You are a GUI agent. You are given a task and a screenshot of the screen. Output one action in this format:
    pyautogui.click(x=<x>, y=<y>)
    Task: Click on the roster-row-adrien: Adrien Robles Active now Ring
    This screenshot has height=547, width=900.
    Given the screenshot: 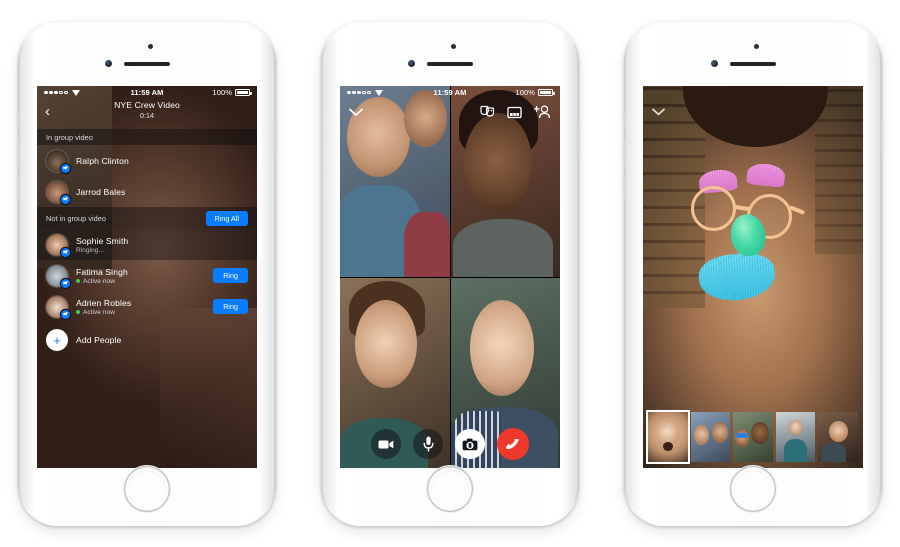 What is the action you would take?
    pyautogui.click(x=147, y=306)
    